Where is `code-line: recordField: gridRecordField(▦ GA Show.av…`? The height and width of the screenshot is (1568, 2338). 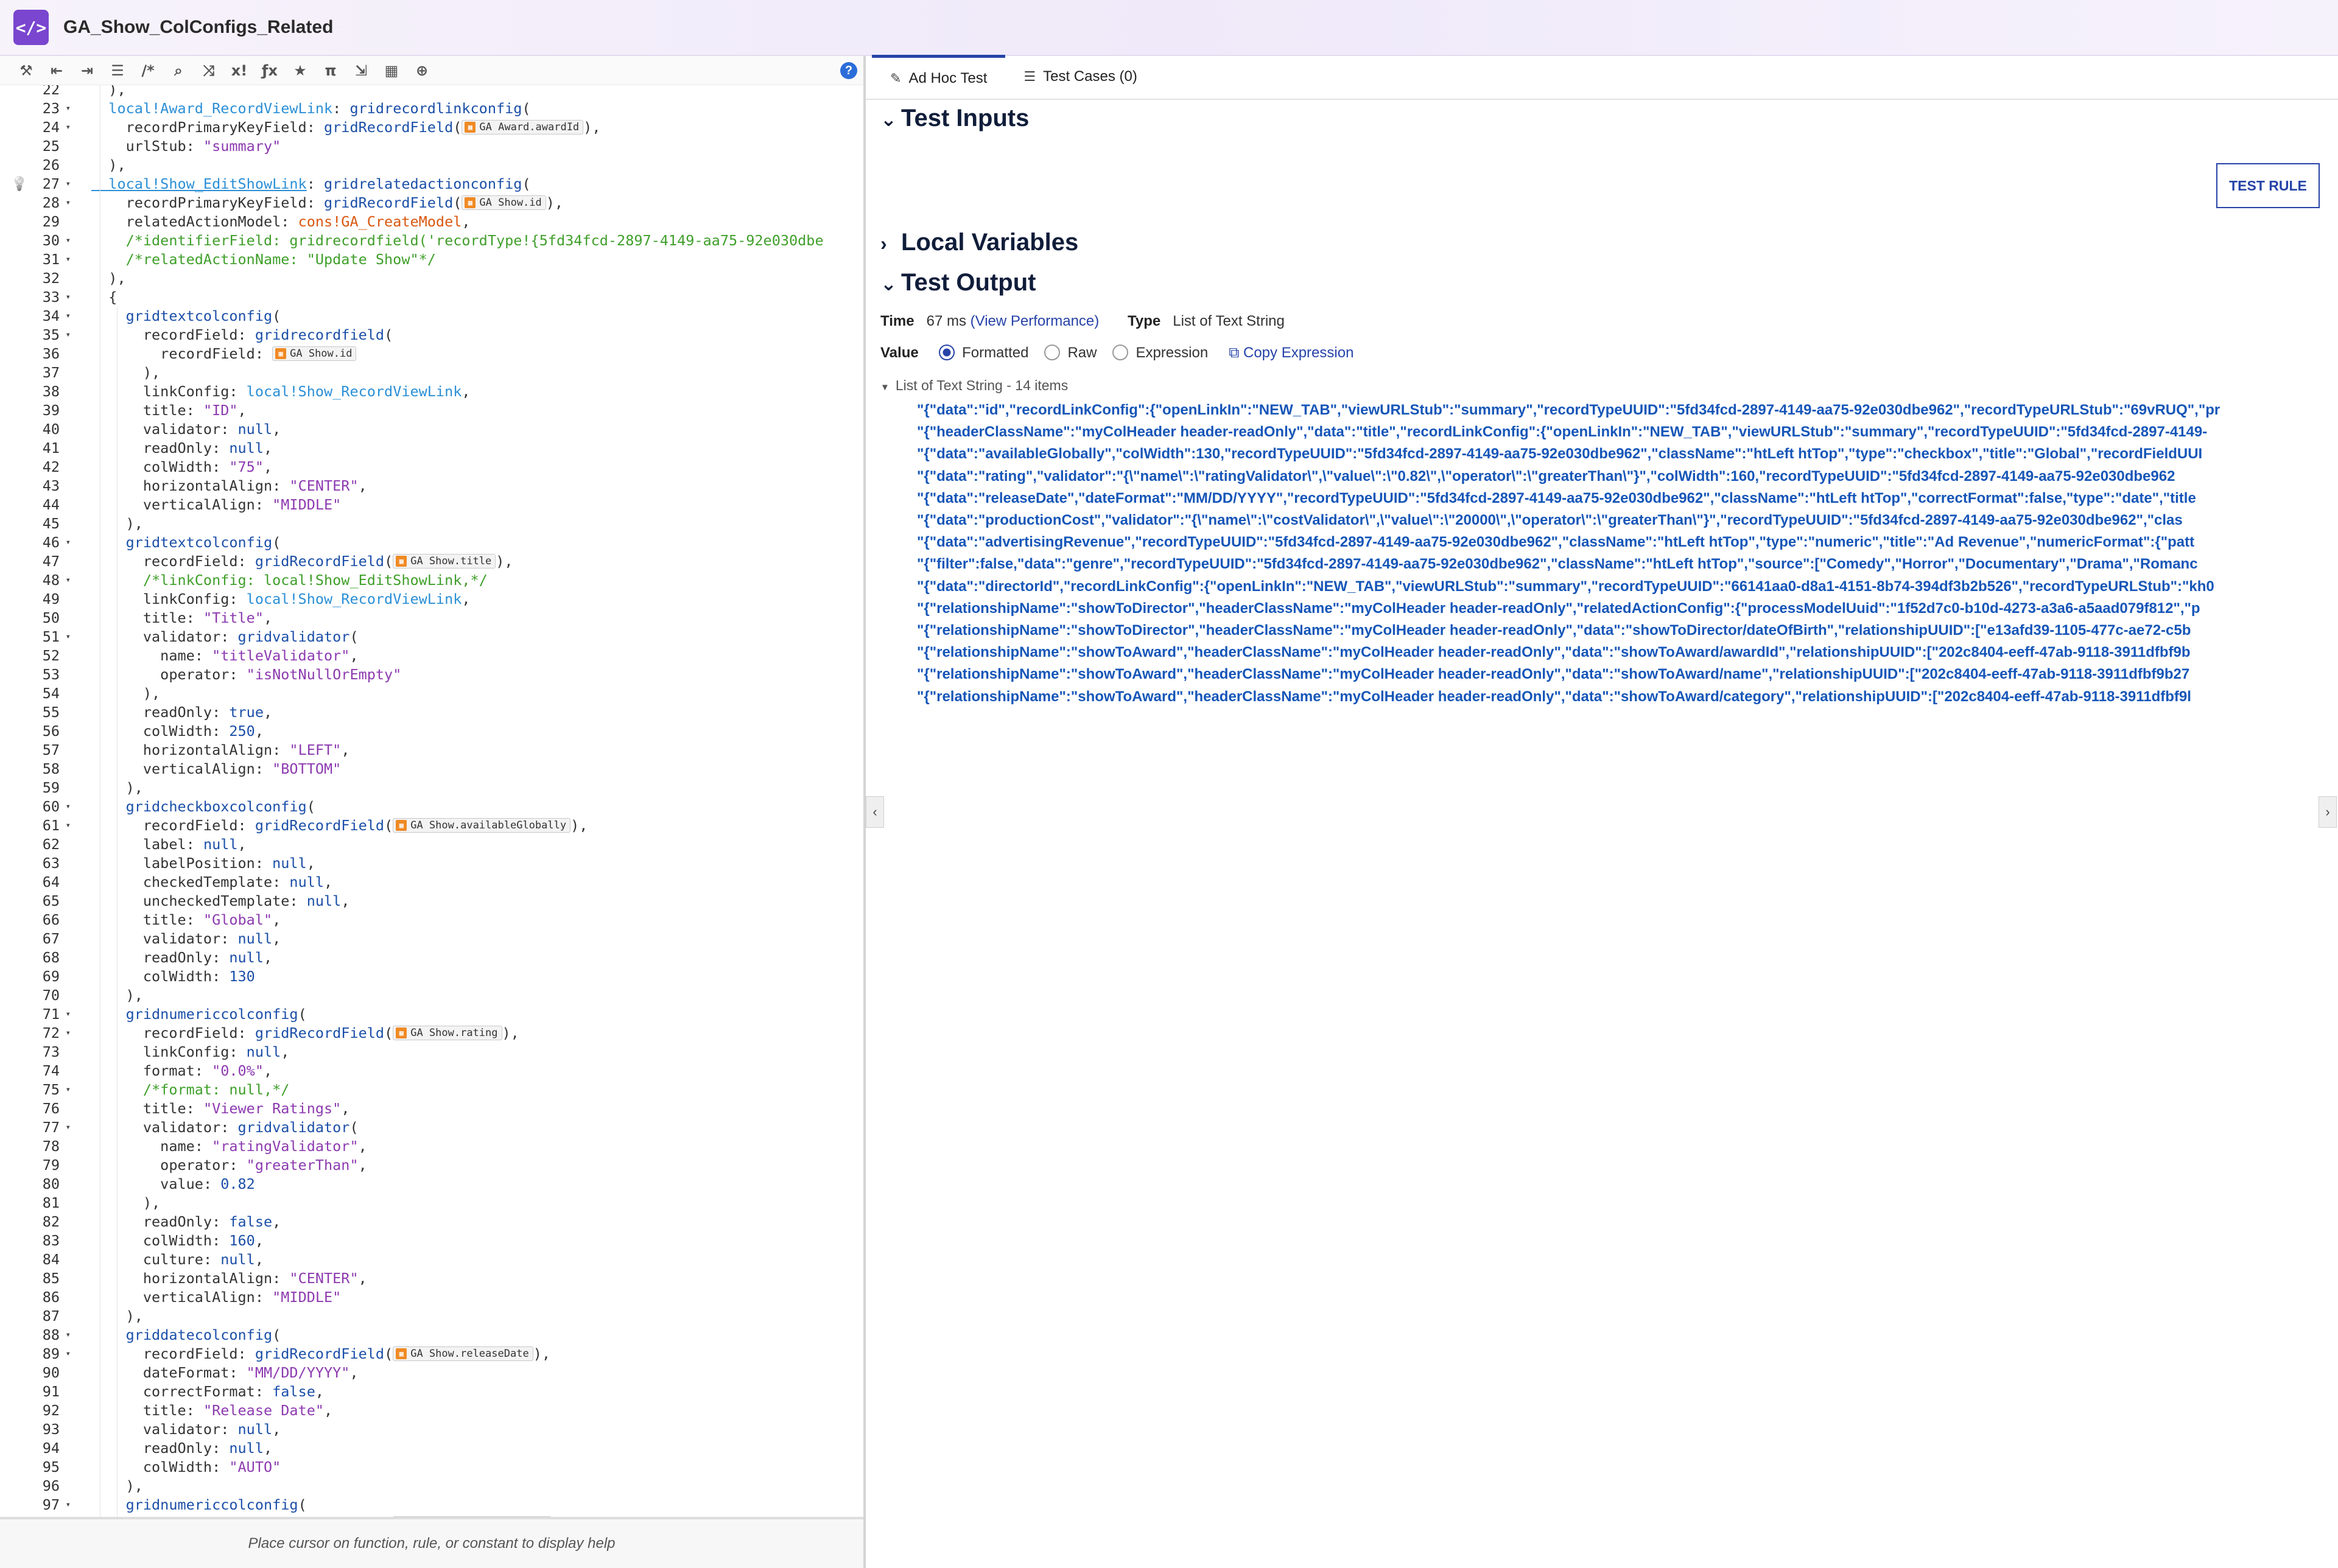 code-line: recordField: gridRecordField(▦ GA Show.av… is located at coordinates (339, 825).